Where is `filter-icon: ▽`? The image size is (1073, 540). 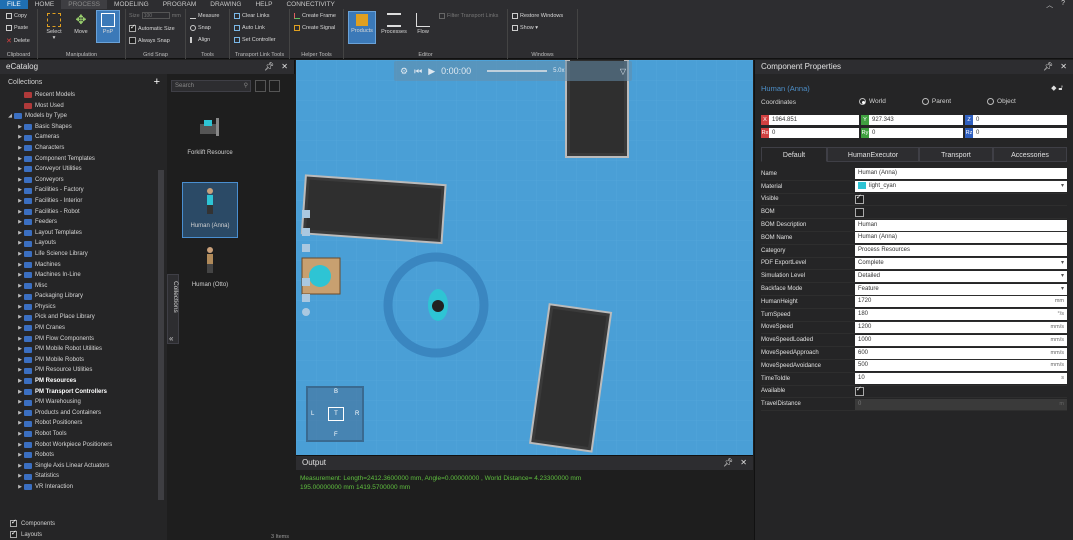 filter-icon: ▽ is located at coordinates (623, 71).